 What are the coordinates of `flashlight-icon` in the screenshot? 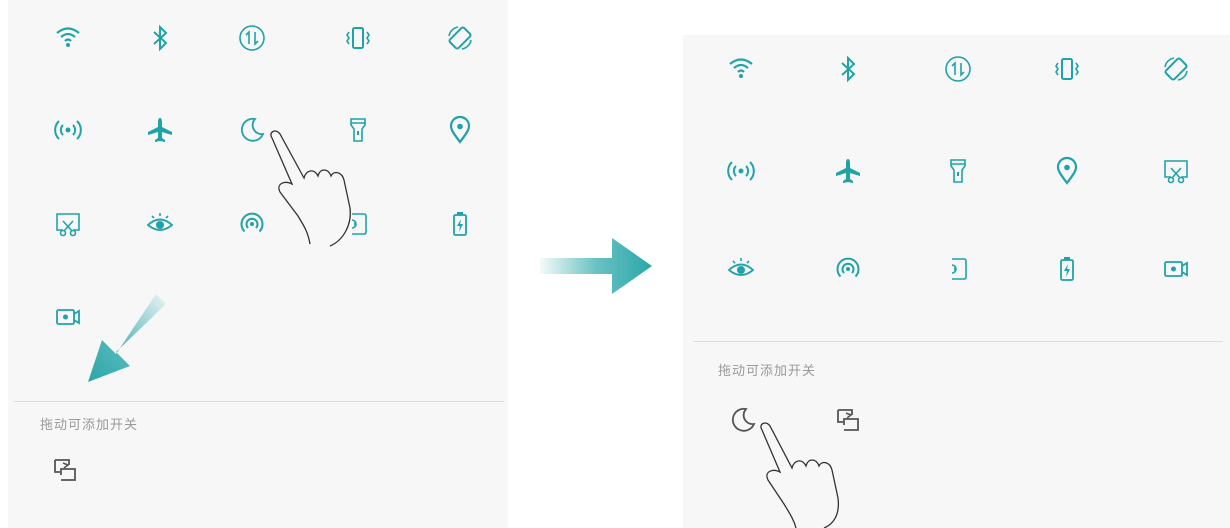 It's located at (958, 171).